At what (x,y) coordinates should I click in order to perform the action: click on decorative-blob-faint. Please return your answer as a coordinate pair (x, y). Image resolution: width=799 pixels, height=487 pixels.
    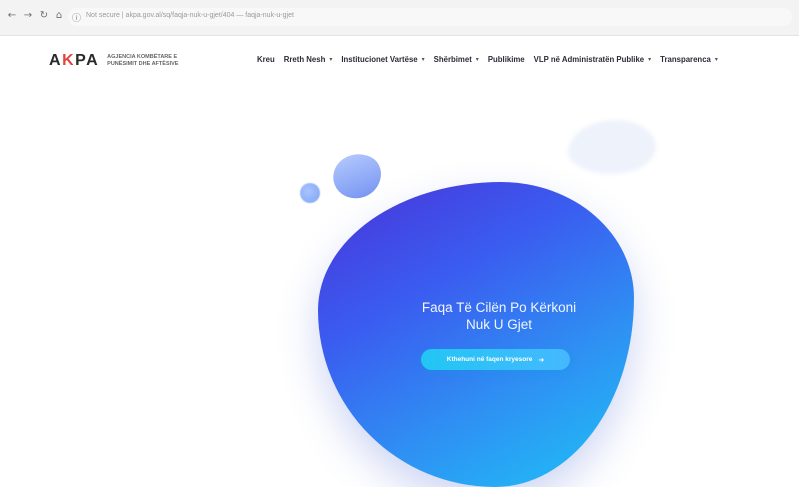
    Looking at the image, I should click on (612, 147).